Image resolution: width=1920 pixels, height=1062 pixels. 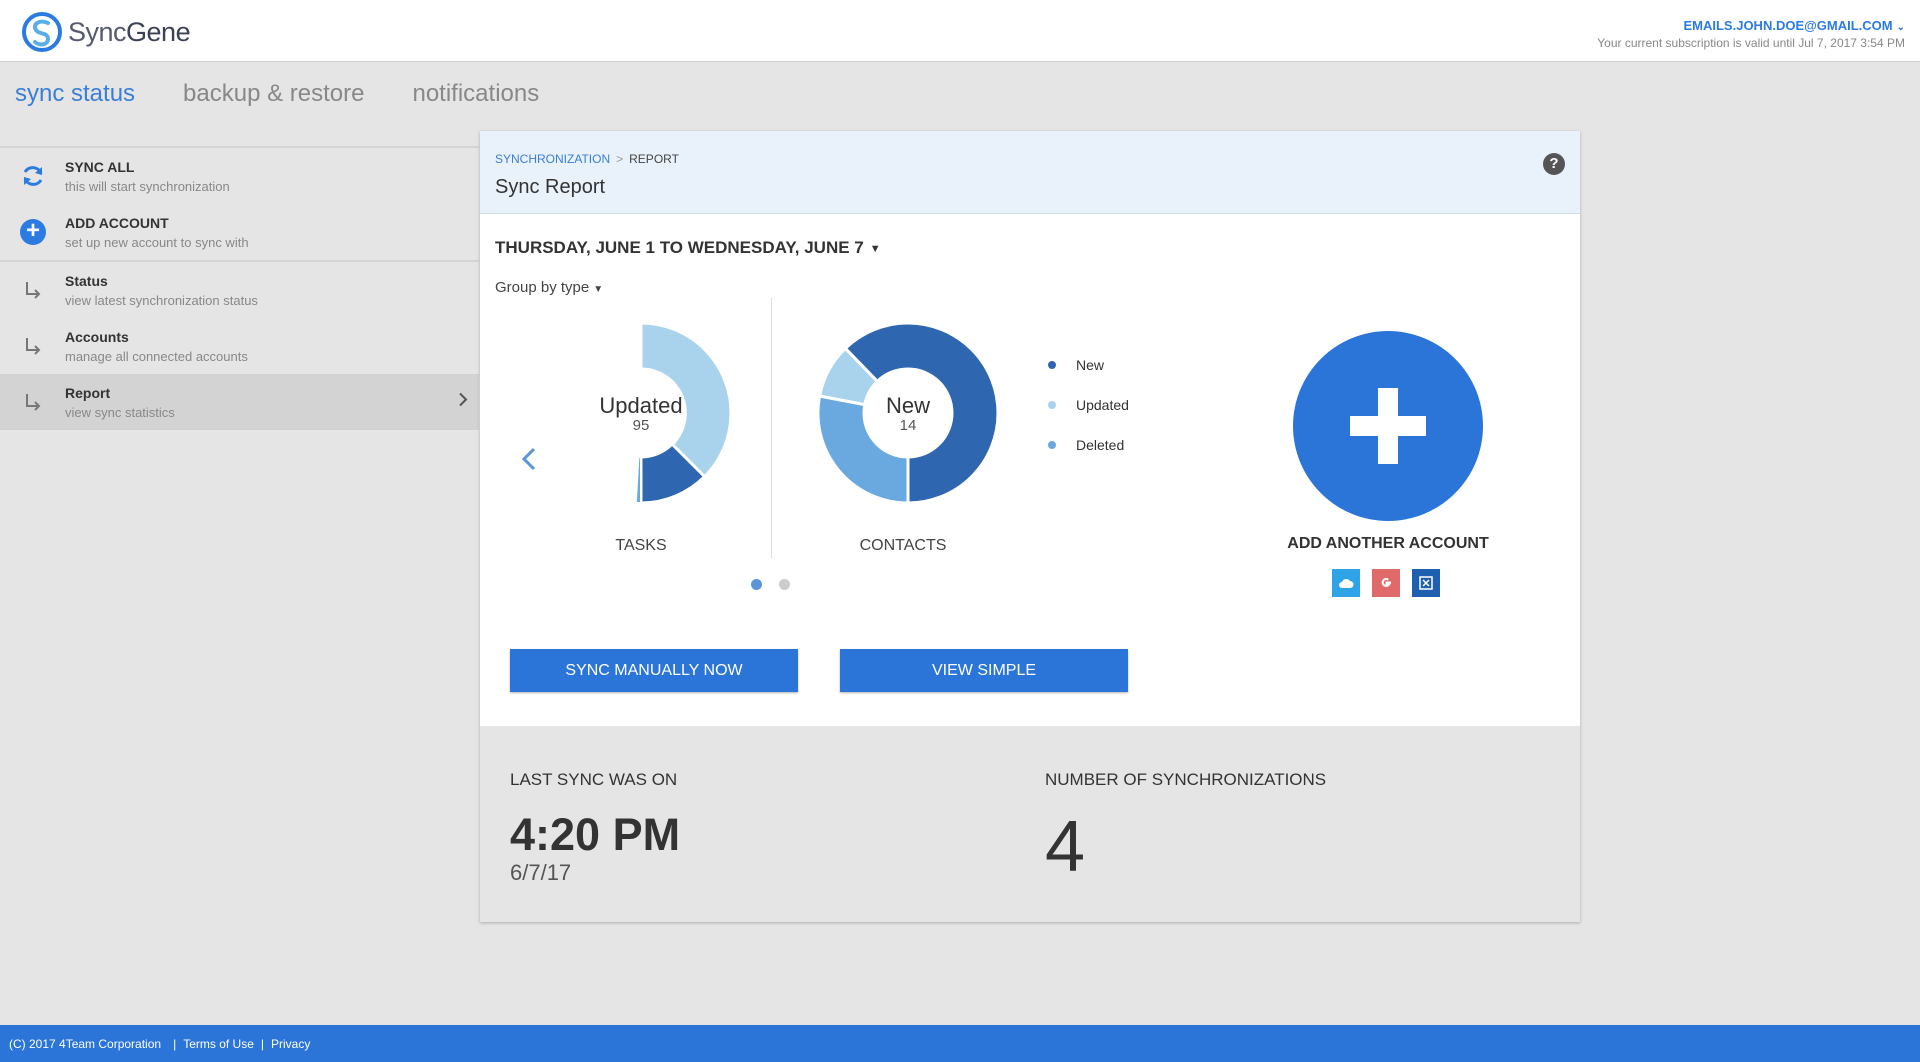 I want to click on privacy-link: Privacy, so click(x=290, y=1044).